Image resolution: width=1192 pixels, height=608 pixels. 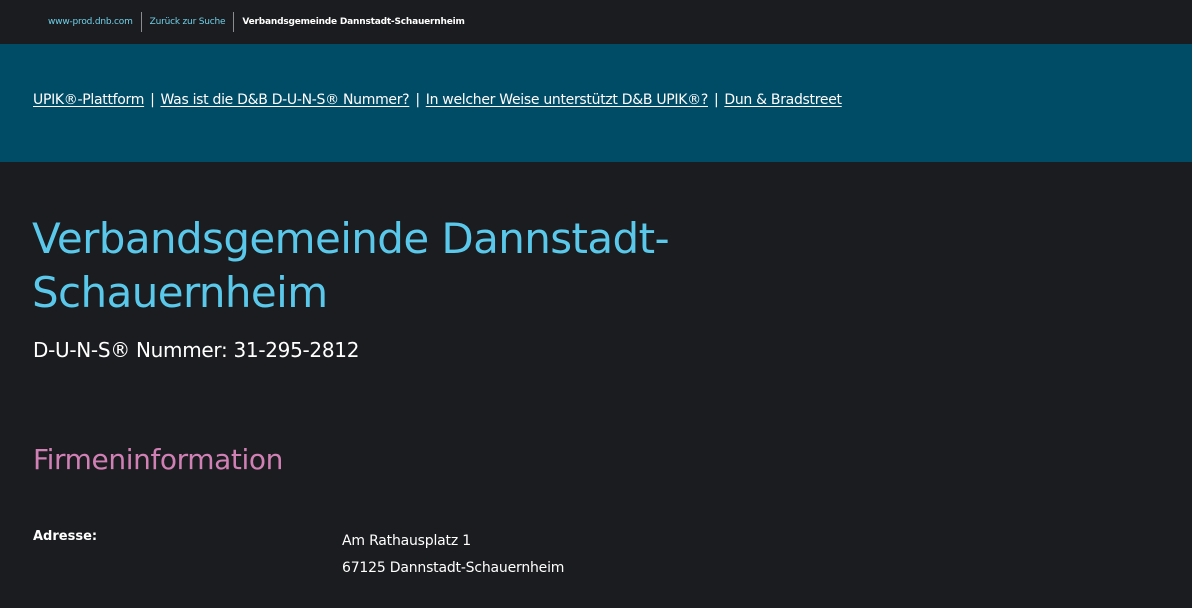 What do you see at coordinates (783, 100) in the screenshot?
I see `nav-link-dun-bradstreet: Dun & Bradstreet` at bounding box center [783, 100].